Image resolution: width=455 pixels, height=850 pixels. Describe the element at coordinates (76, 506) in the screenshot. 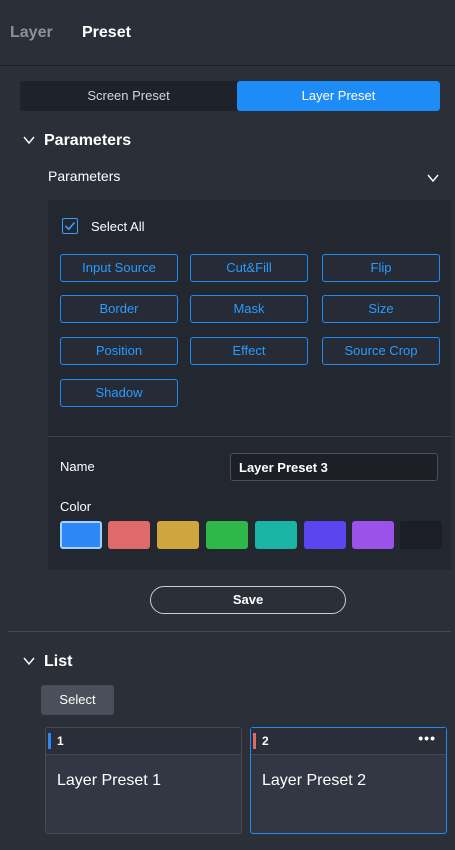

I see `color-label: Color` at that location.